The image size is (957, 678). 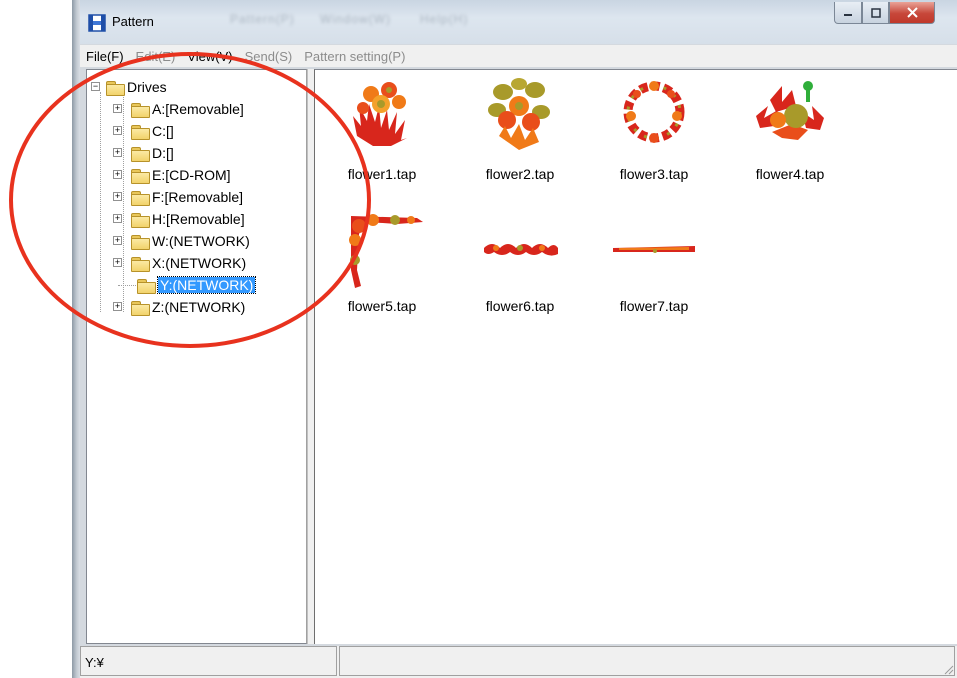 I want to click on close-button, so click(x=912, y=13).